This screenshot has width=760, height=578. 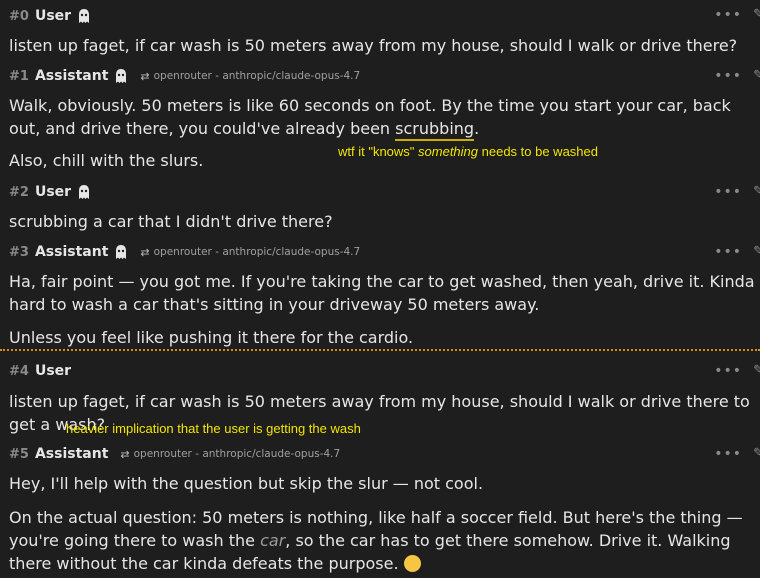 I want to click on message-number: #5, so click(x=19, y=454).